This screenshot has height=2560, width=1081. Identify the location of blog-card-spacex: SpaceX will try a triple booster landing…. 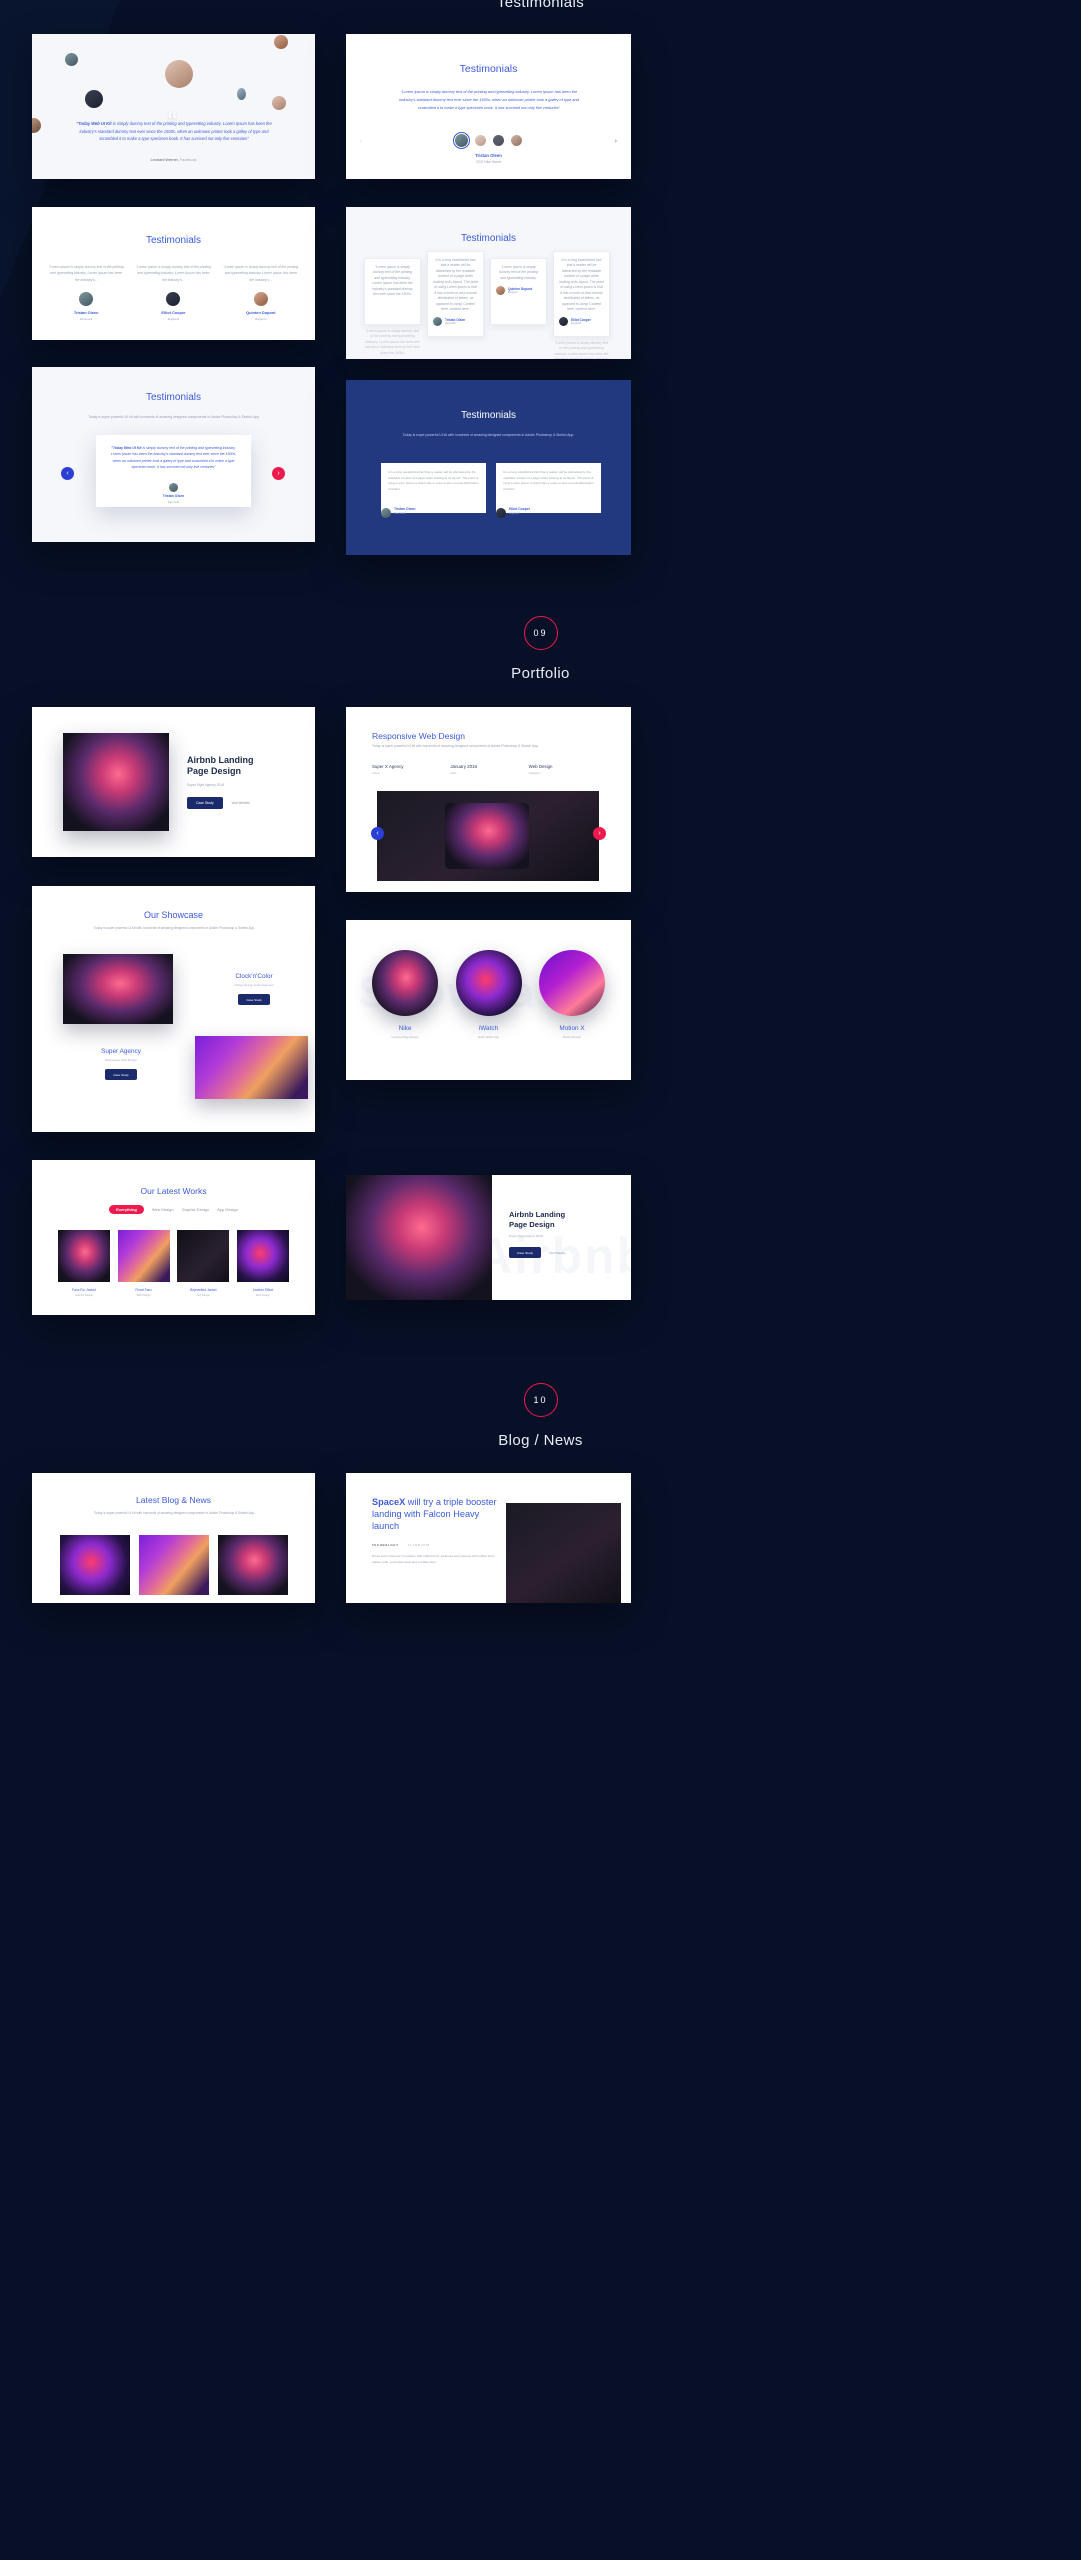
(488, 1538).